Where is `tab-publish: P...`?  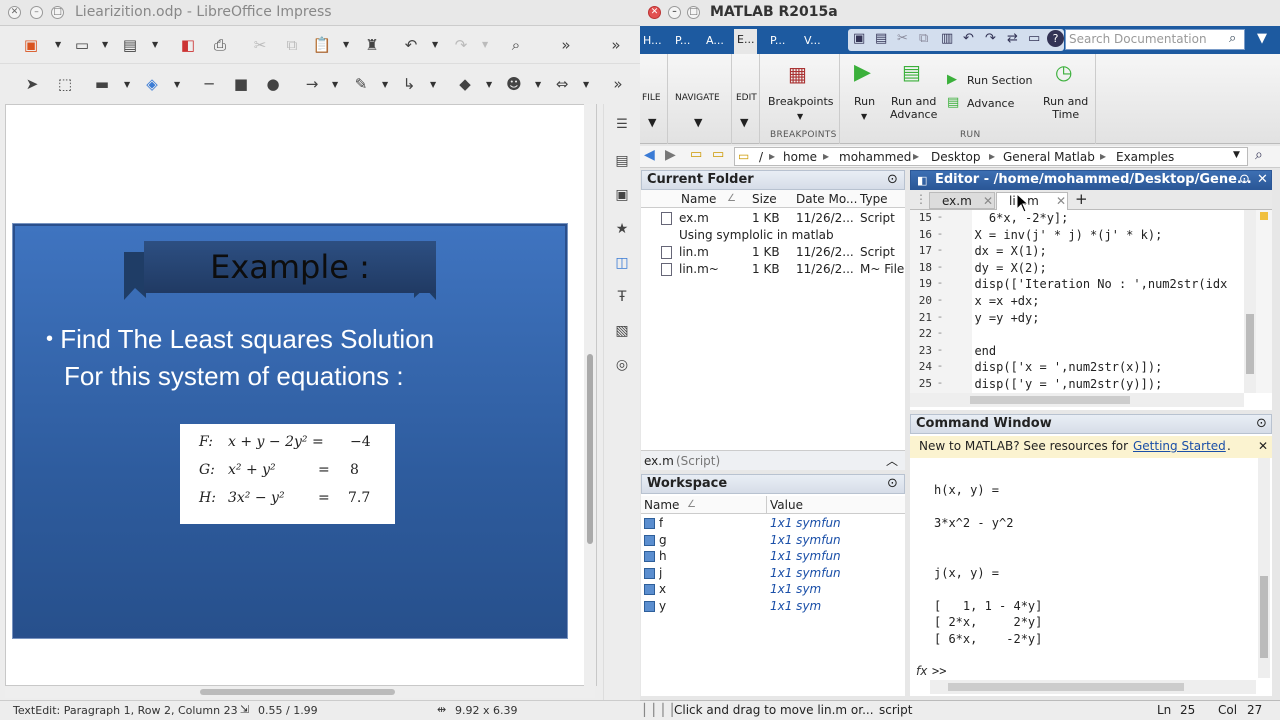 tab-publish: P... is located at coordinates (777, 41).